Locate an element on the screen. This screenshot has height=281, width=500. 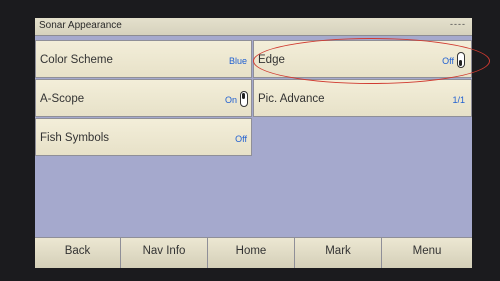
bottom-nav-bar: Back Nav Info Home Mark Menu is located at coordinates (253, 252).